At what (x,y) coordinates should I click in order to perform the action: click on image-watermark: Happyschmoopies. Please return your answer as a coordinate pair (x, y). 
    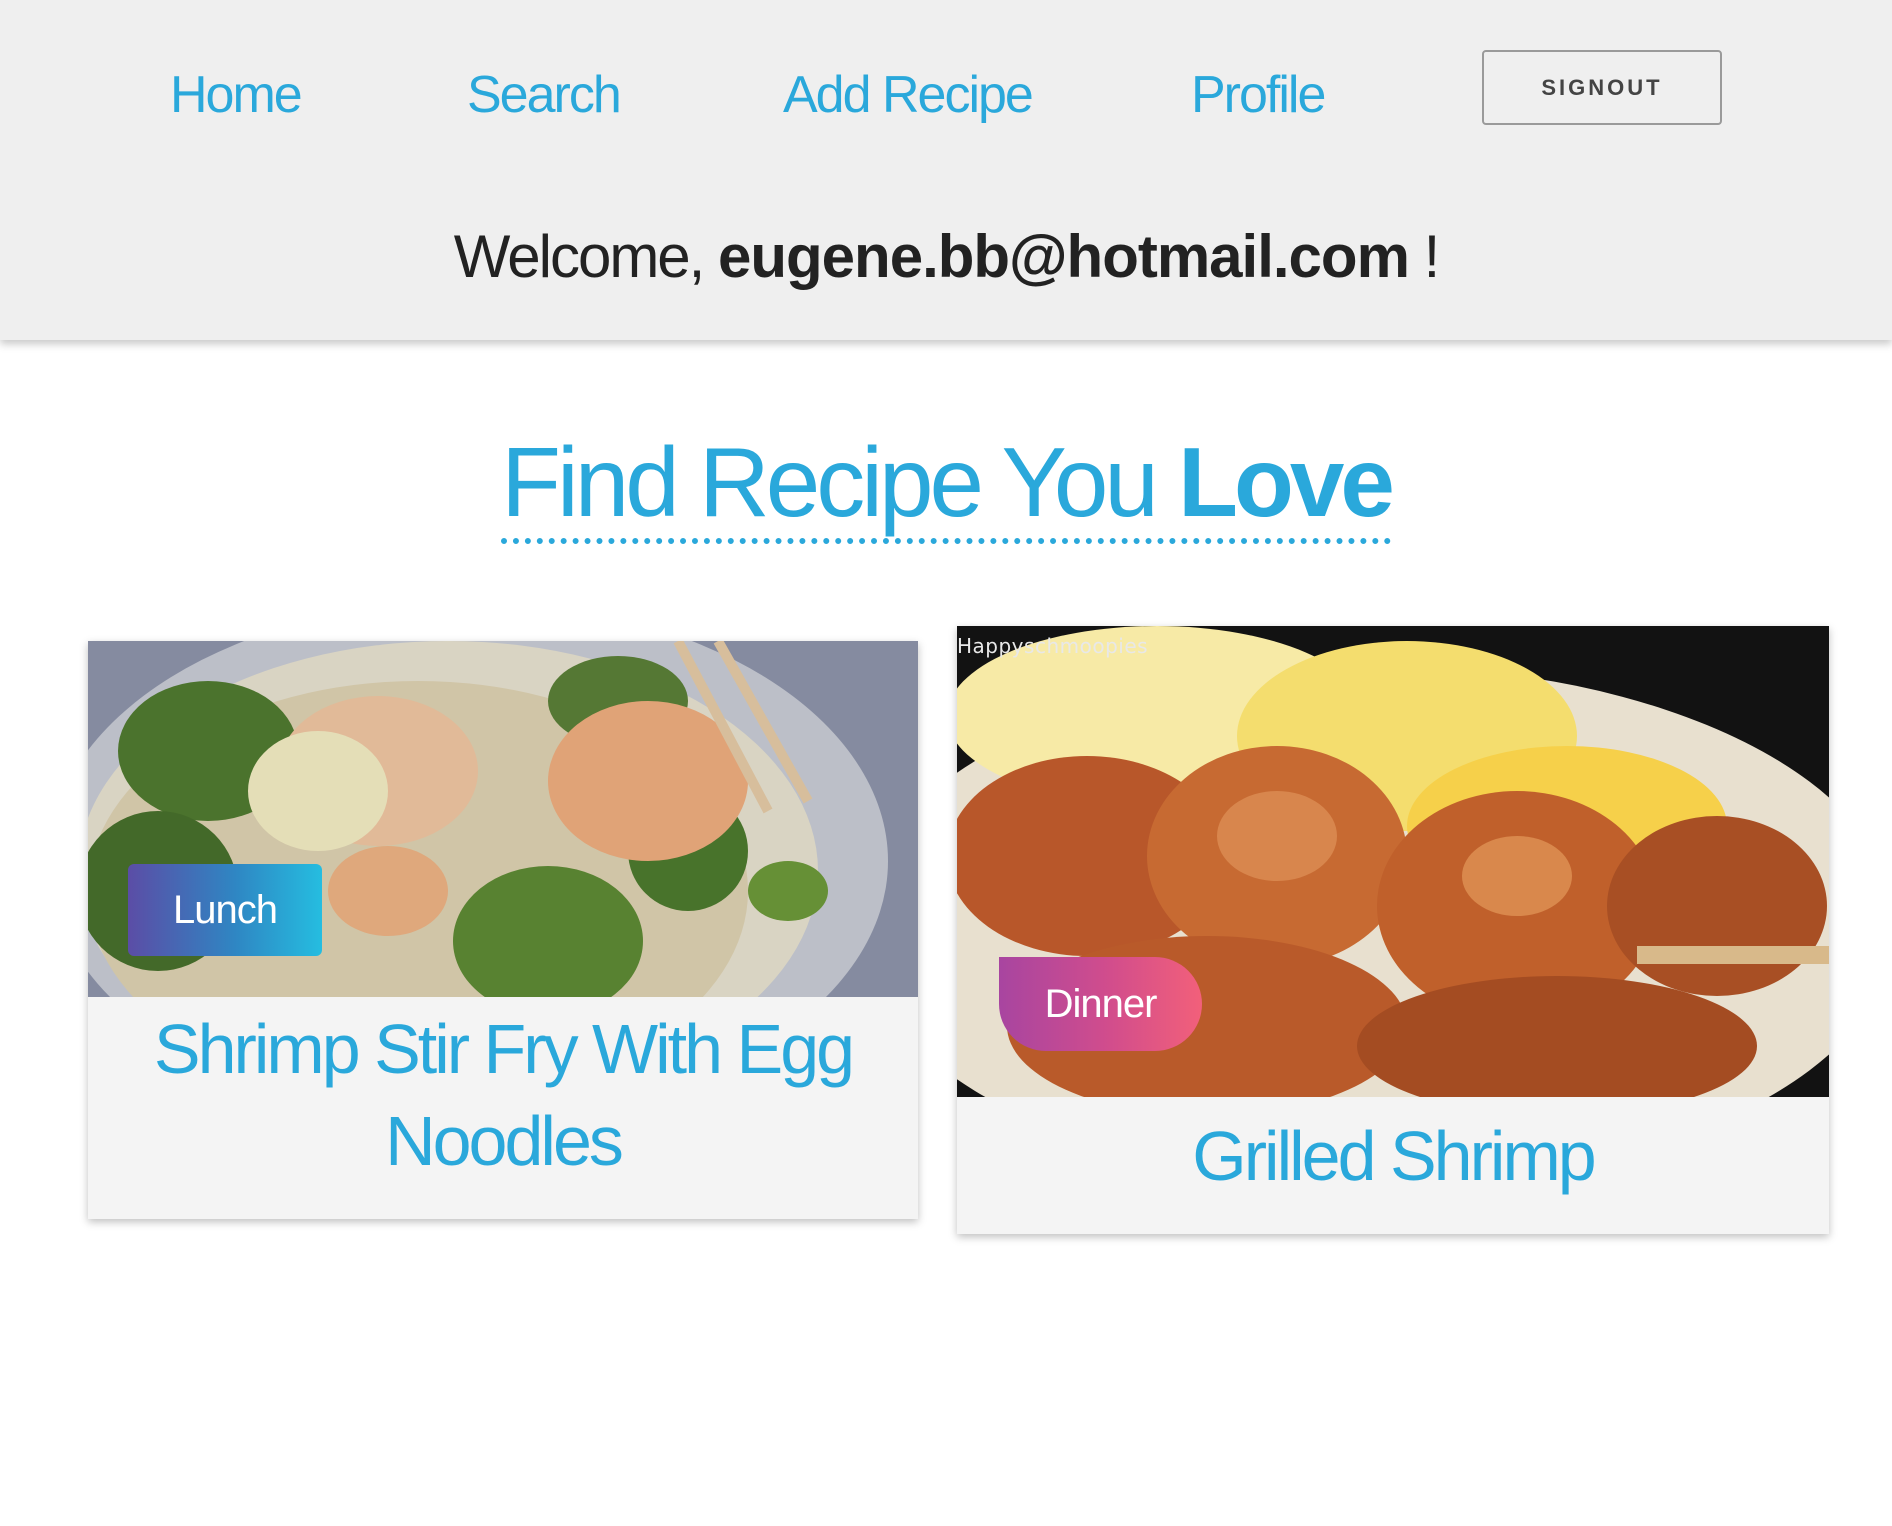
    Looking at the image, I should click on (1053, 646).